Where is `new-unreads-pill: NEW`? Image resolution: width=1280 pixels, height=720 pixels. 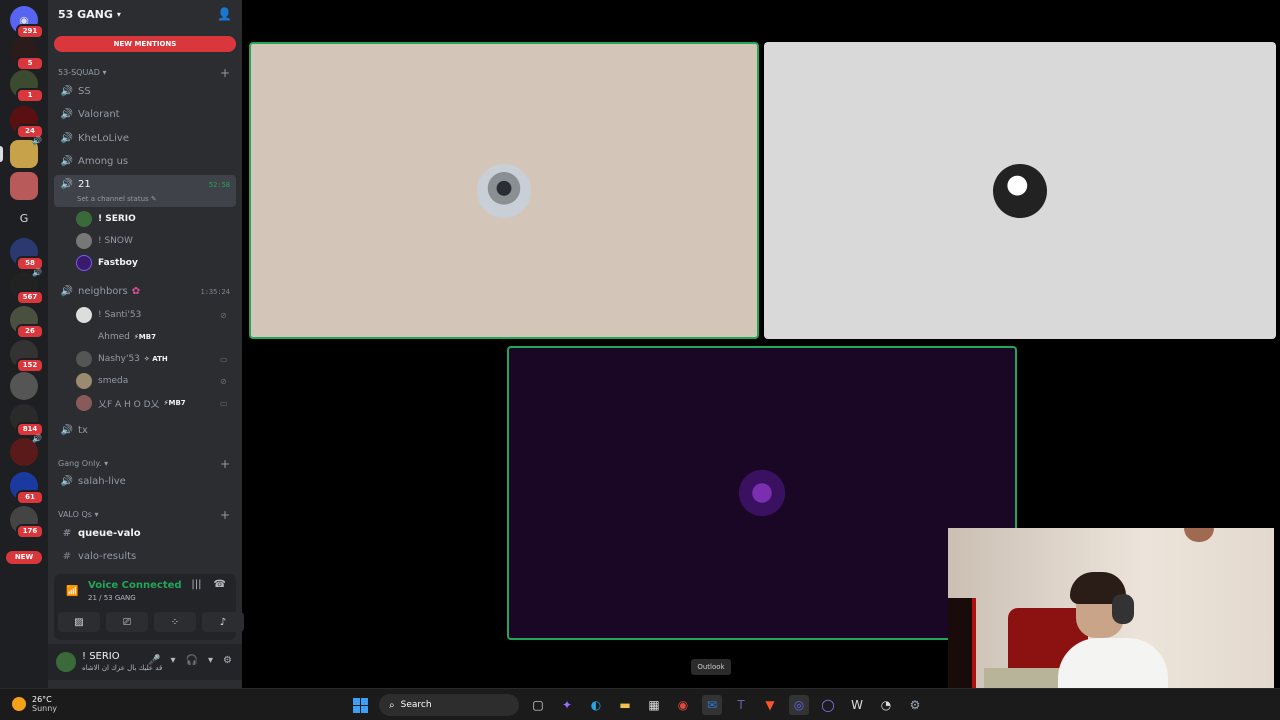 new-unreads-pill: NEW is located at coordinates (24, 557).